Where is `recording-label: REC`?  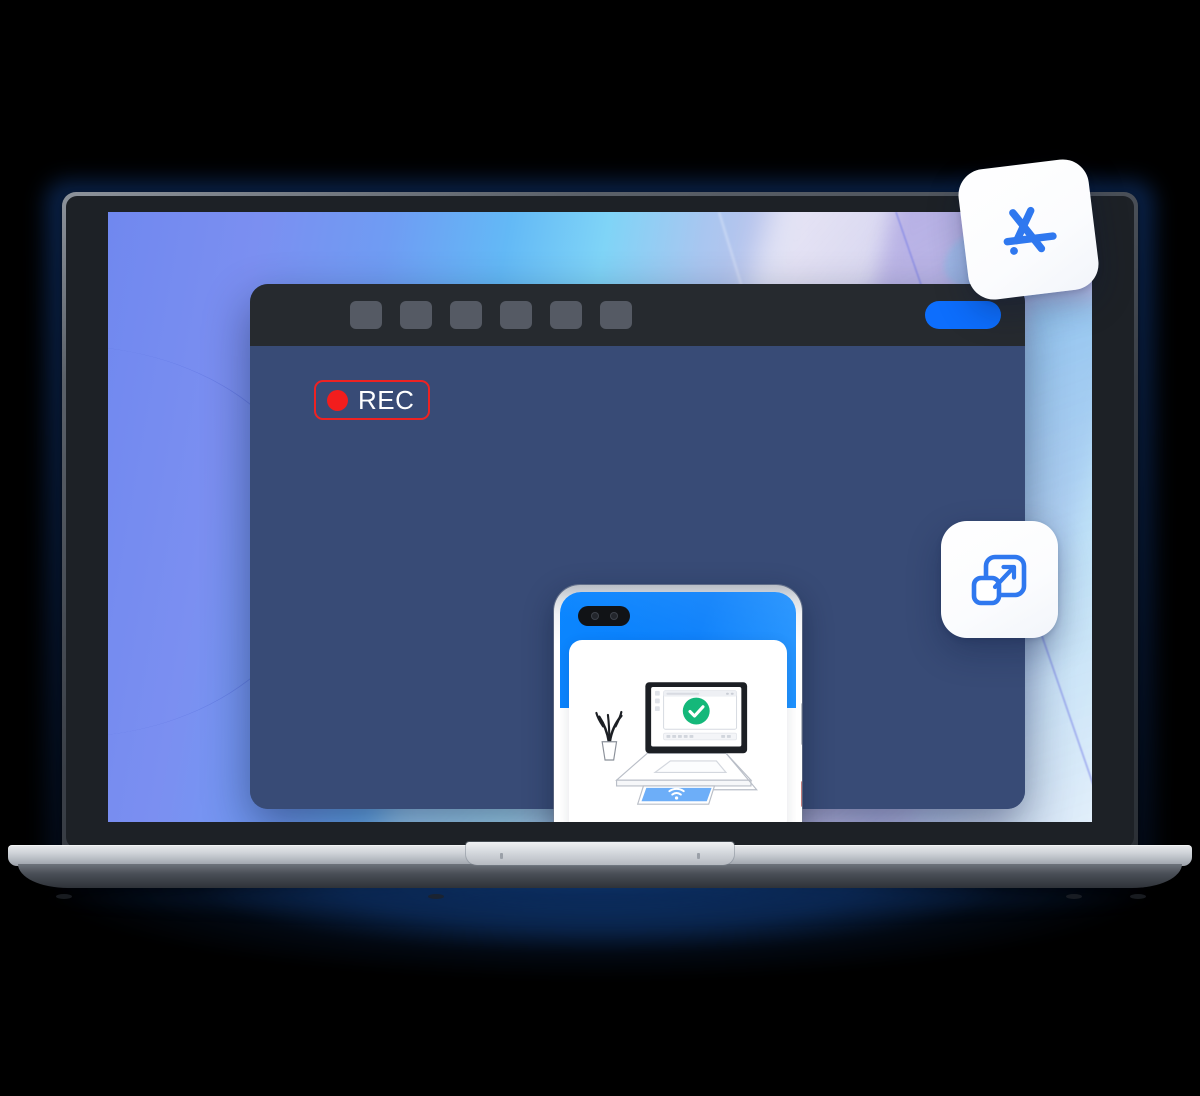 recording-label: REC is located at coordinates (386, 400).